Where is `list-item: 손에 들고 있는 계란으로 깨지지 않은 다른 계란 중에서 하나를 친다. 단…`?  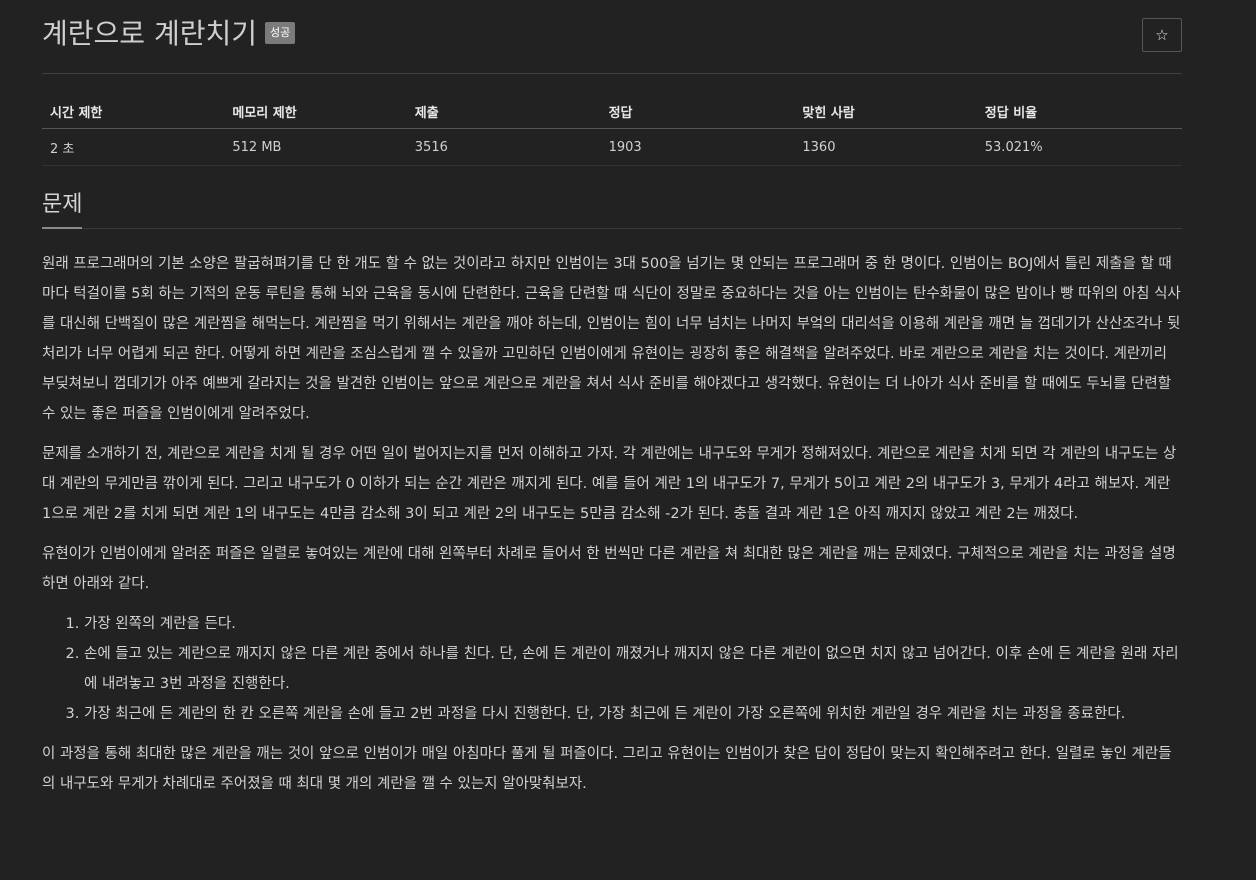 list-item: 손에 들고 있는 계란으로 깨지지 않은 다른 계란 중에서 하나를 친다. 단… is located at coordinates (633, 669).